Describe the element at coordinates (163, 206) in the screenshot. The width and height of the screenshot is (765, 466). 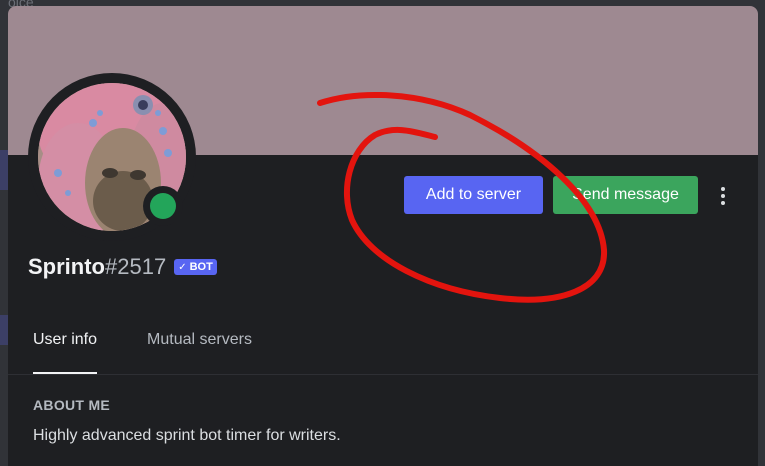
I see `online-status-icon` at that location.